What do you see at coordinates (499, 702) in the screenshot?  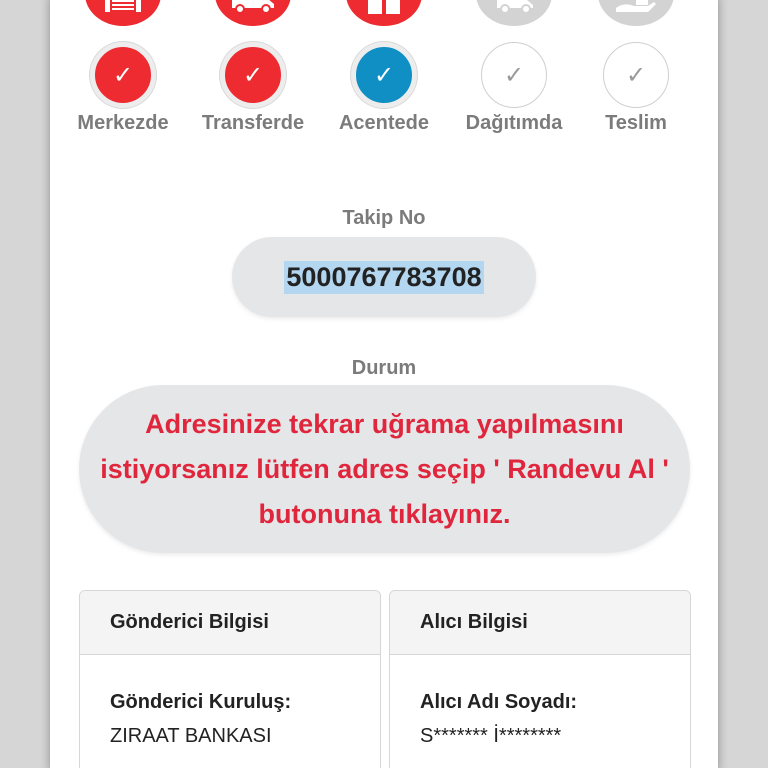 I see `receiver-name-label: Alıcı Adı Soyadı:` at bounding box center [499, 702].